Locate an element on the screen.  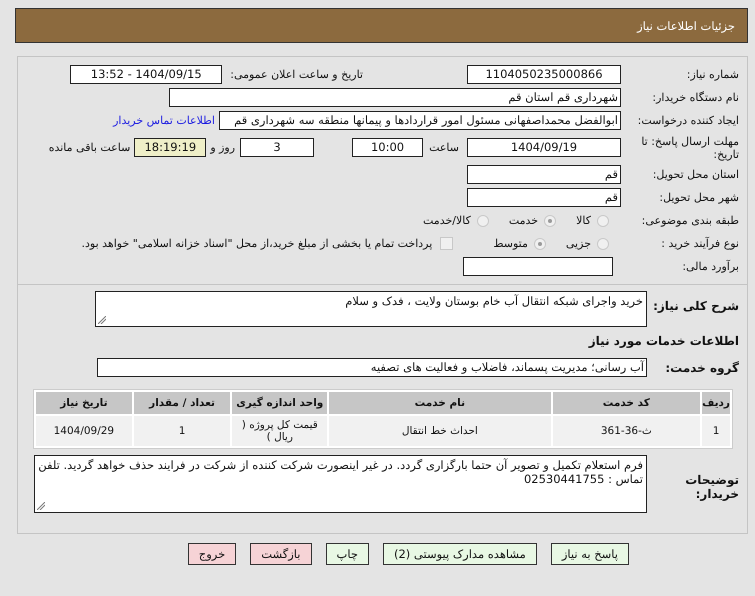
column-header: کد خدمت is located at coordinates (626, 403).